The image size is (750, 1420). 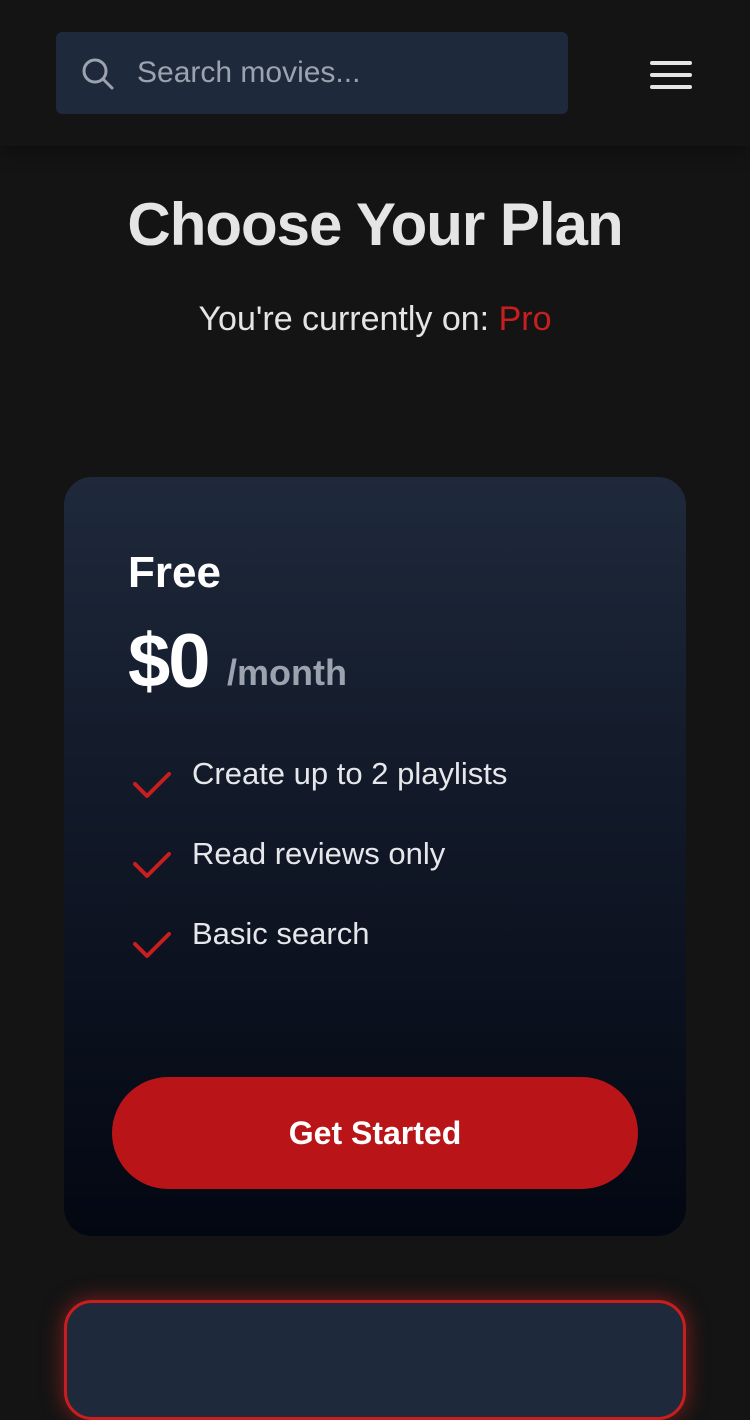 What do you see at coordinates (375, 1360) in the screenshot?
I see `plan-card-highlighted` at bounding box center [375, 1360].